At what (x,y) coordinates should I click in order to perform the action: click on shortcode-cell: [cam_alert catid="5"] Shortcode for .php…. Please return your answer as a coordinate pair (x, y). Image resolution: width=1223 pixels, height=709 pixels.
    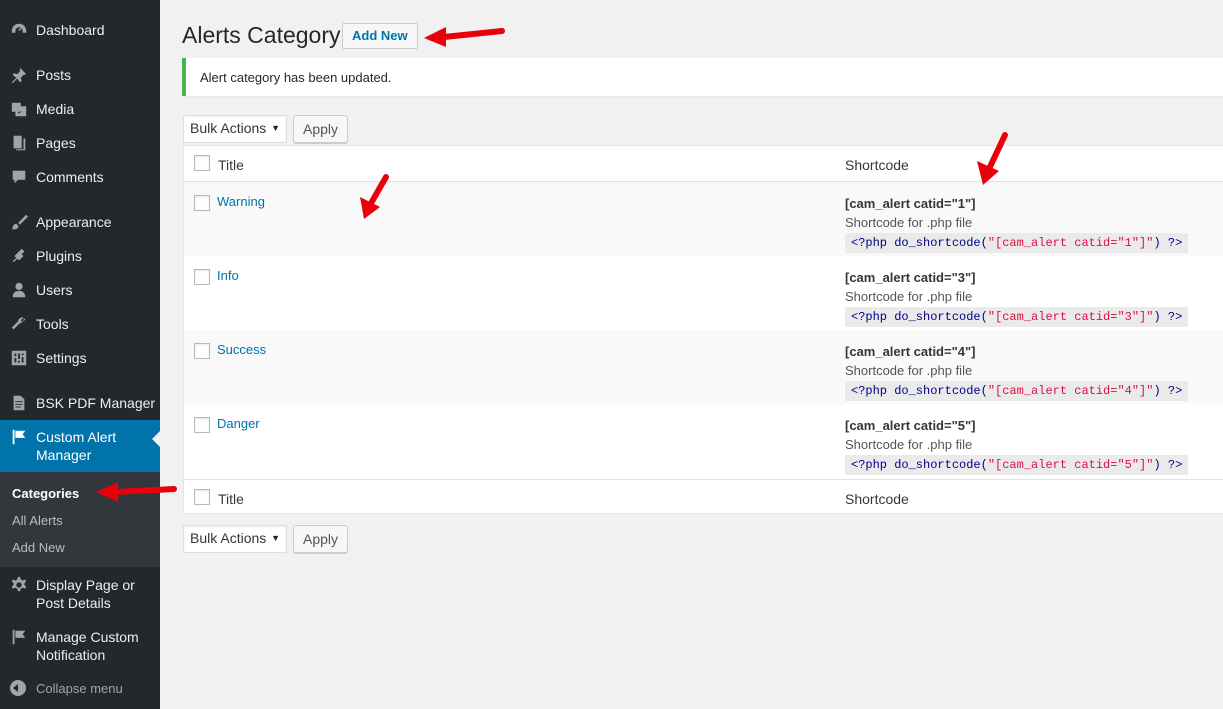
    Looking at the image, I should click on (1017, 445).